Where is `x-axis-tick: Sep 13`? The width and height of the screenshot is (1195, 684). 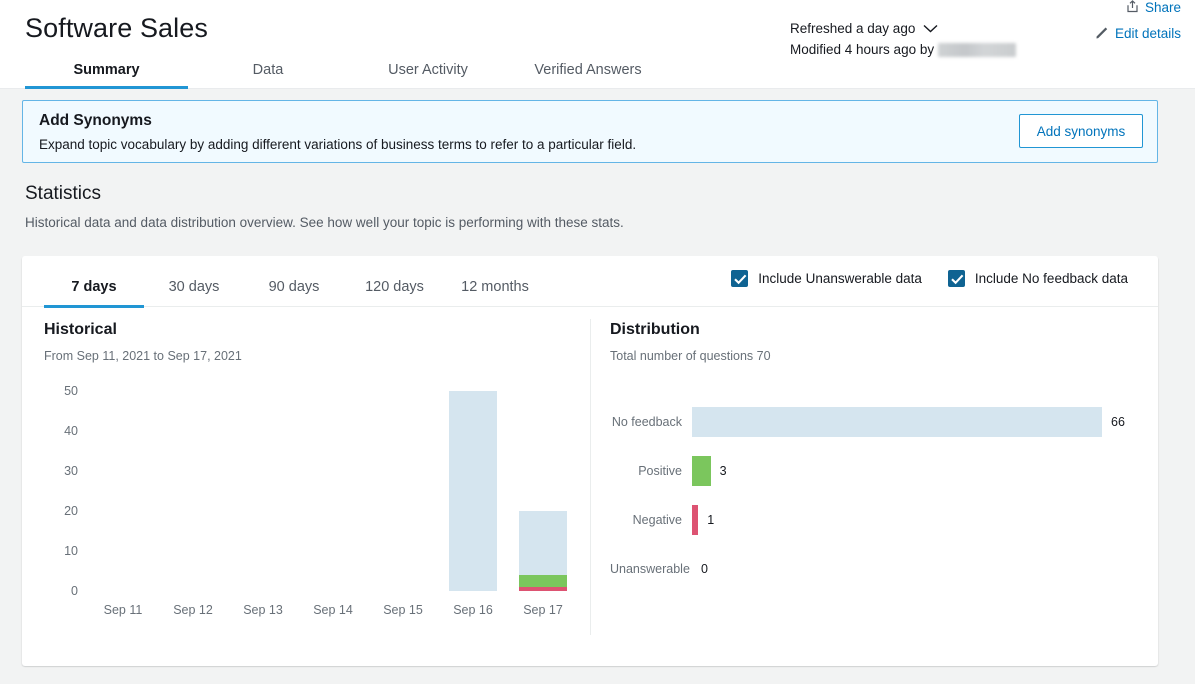 x-axis-tick: Sep 13 is located at coordinates (263, 610).